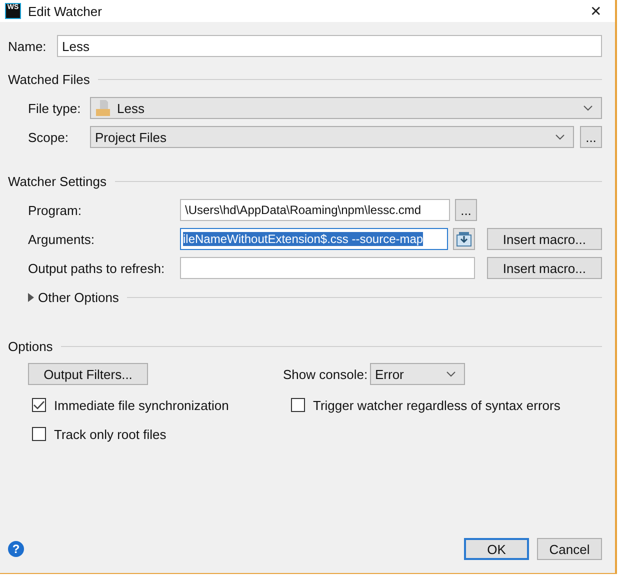 The width and height of the screenshot is (622, 575). I want to click on cancel-button: Cancel, so click(569, 549).